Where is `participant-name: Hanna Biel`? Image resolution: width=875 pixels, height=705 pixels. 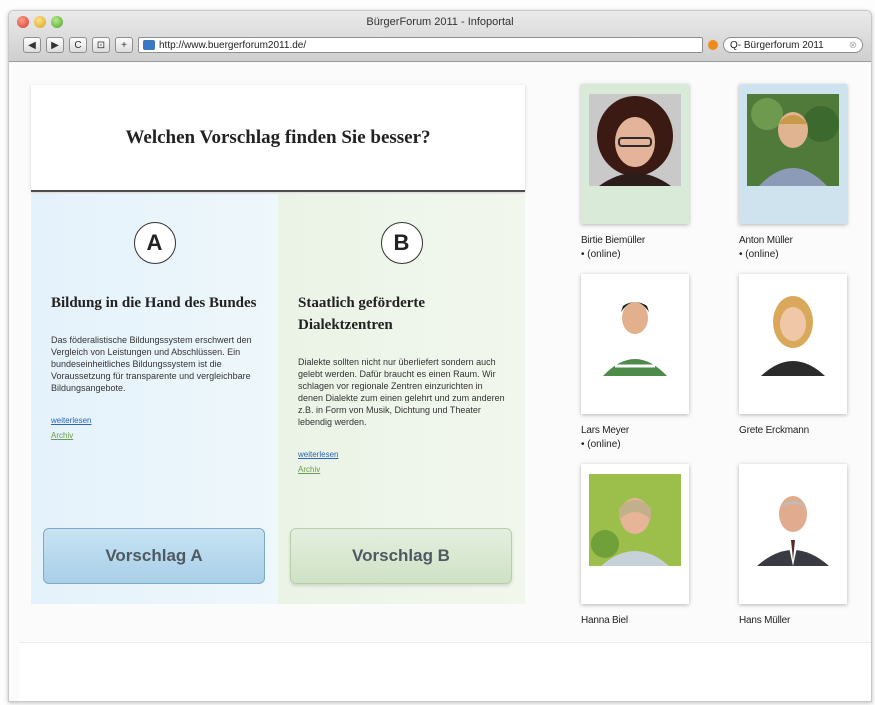
participant-name: Hanna Biel is located at coordinates (604, 620).